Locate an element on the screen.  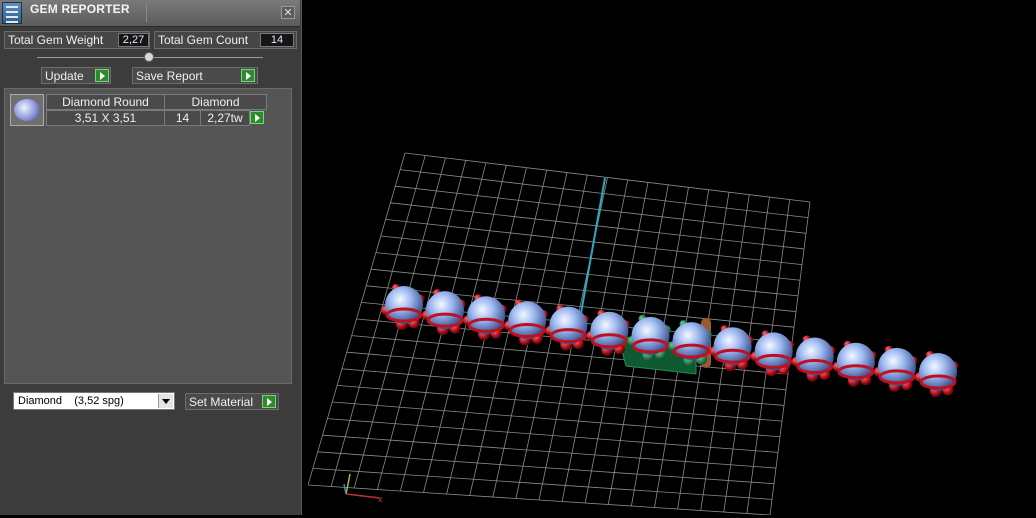
svg-text: x is located at coordinates (380, 499).